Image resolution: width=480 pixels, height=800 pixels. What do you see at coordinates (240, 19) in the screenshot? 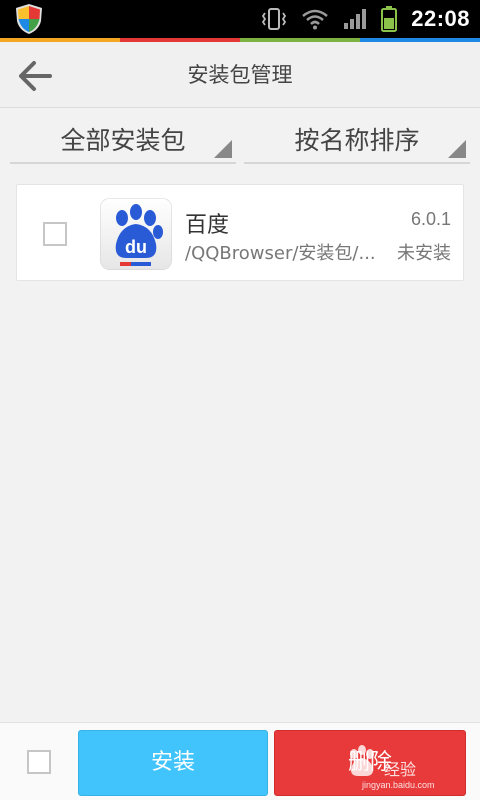
I see `status-bar: 22:08` at bounding box center [240, 19].